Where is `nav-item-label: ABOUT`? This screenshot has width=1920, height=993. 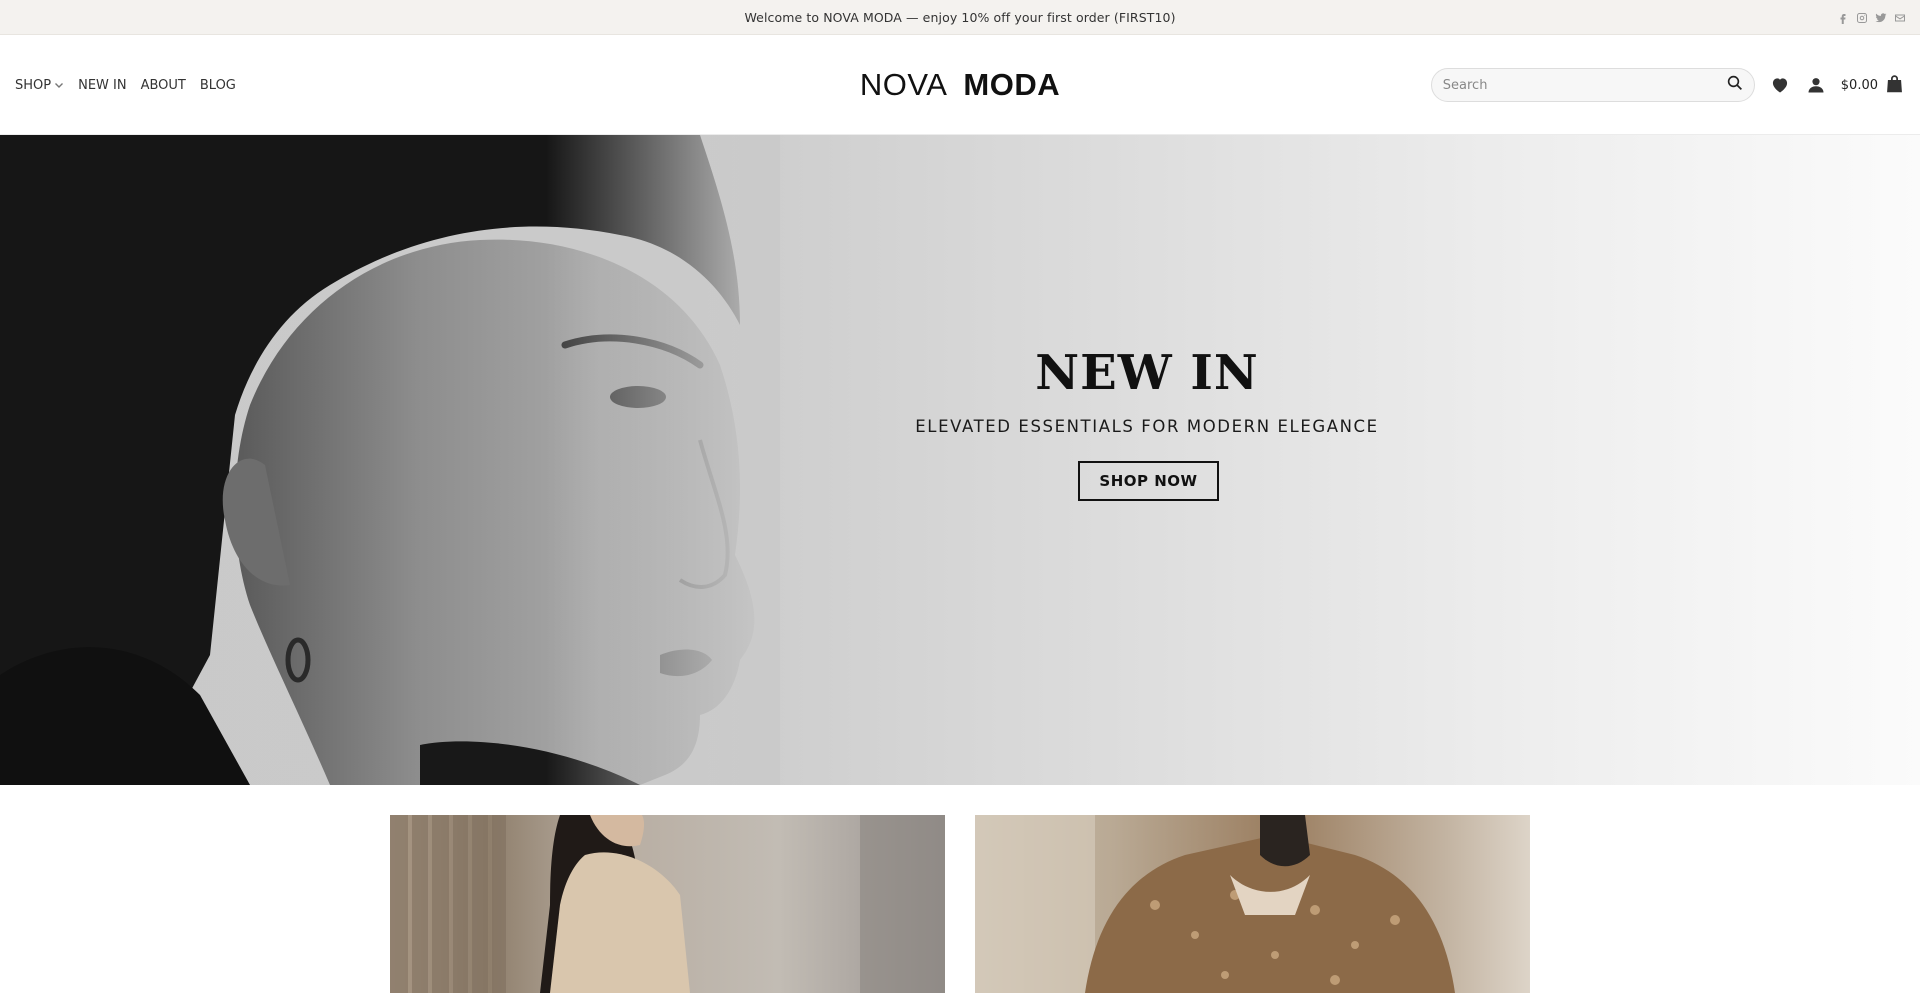 nav-item-label: ABOUT is located at coordinates (163, 85).